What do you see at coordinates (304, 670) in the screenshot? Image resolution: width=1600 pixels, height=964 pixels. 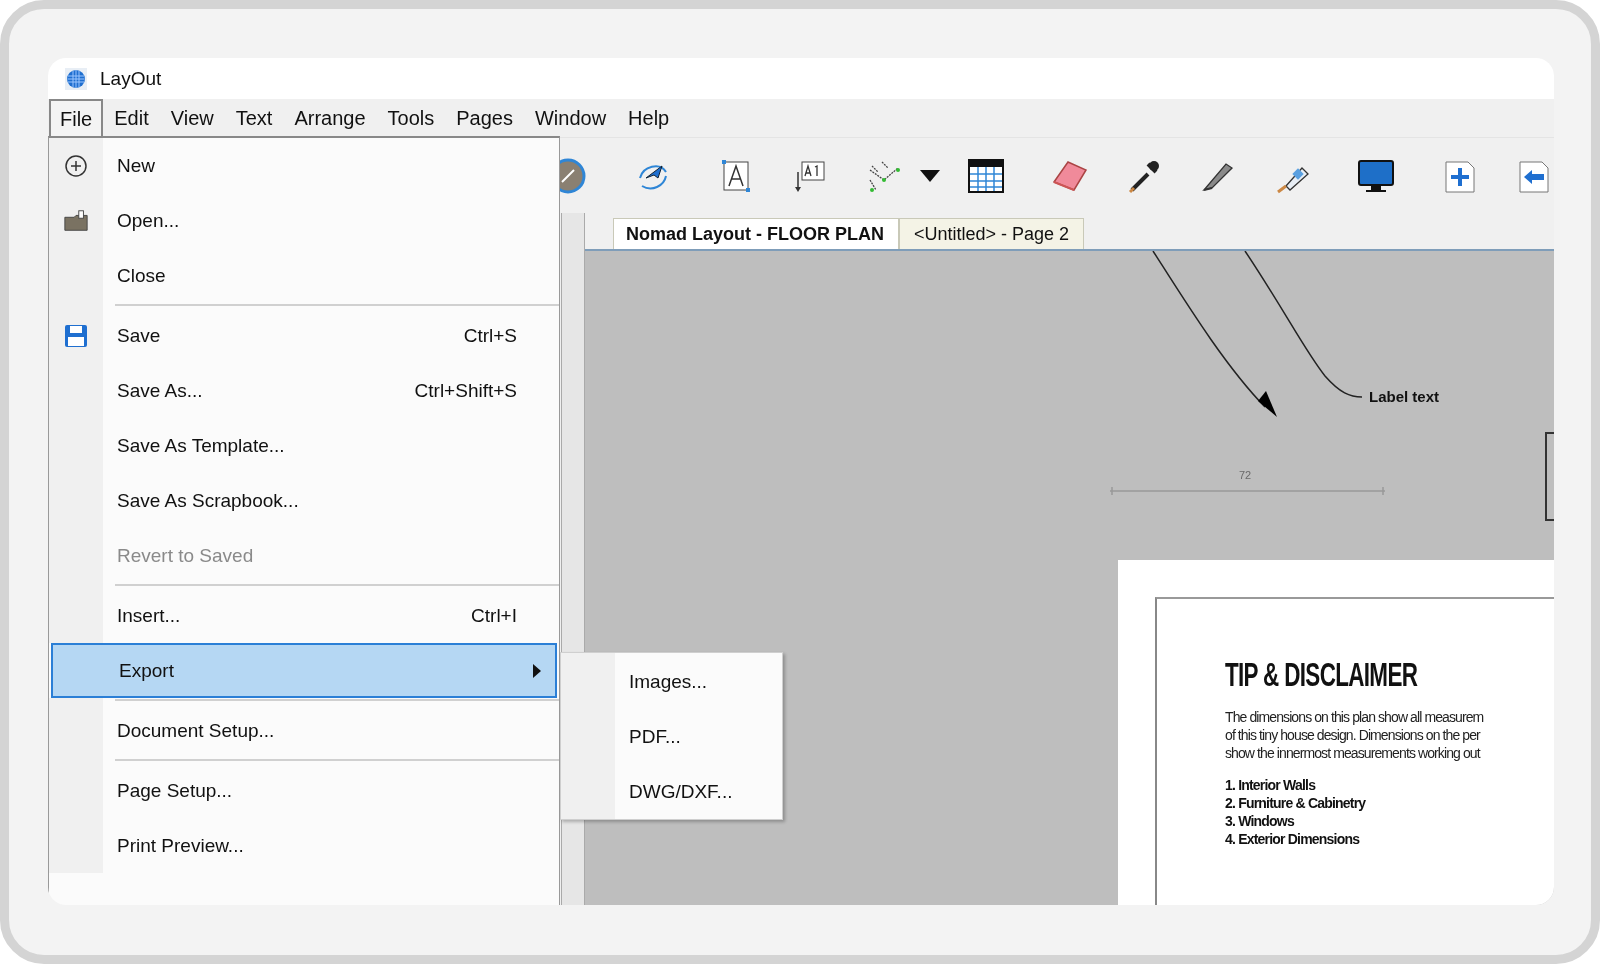 I see `menu-item: Export` at bounding box center [304, 670].